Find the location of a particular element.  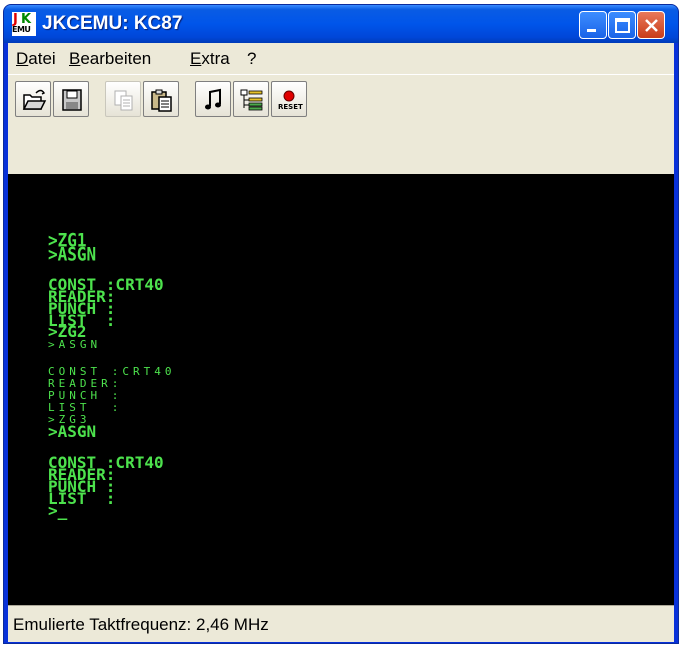

audio-button is located at coordinates (213, 99).